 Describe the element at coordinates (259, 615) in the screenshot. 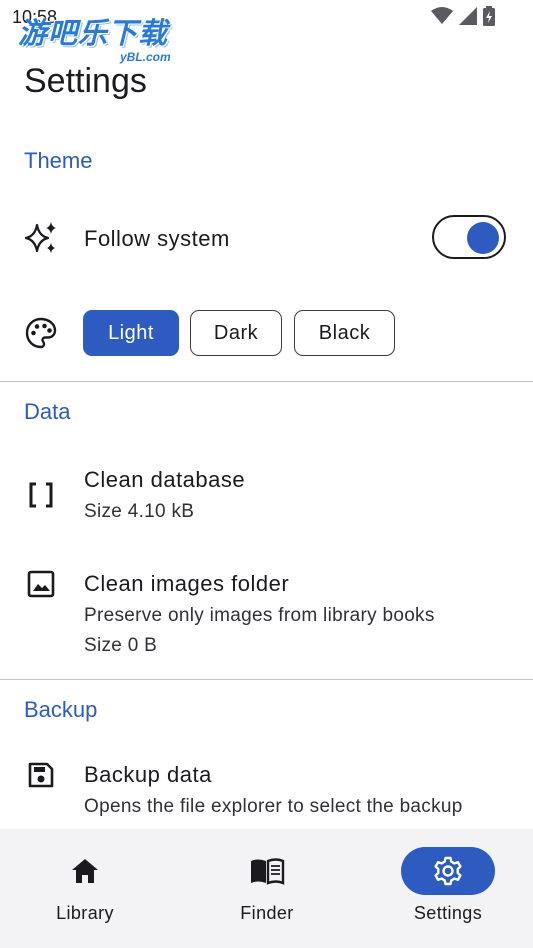

I see `clean-images-description: Preserve only images from library books` at that location.